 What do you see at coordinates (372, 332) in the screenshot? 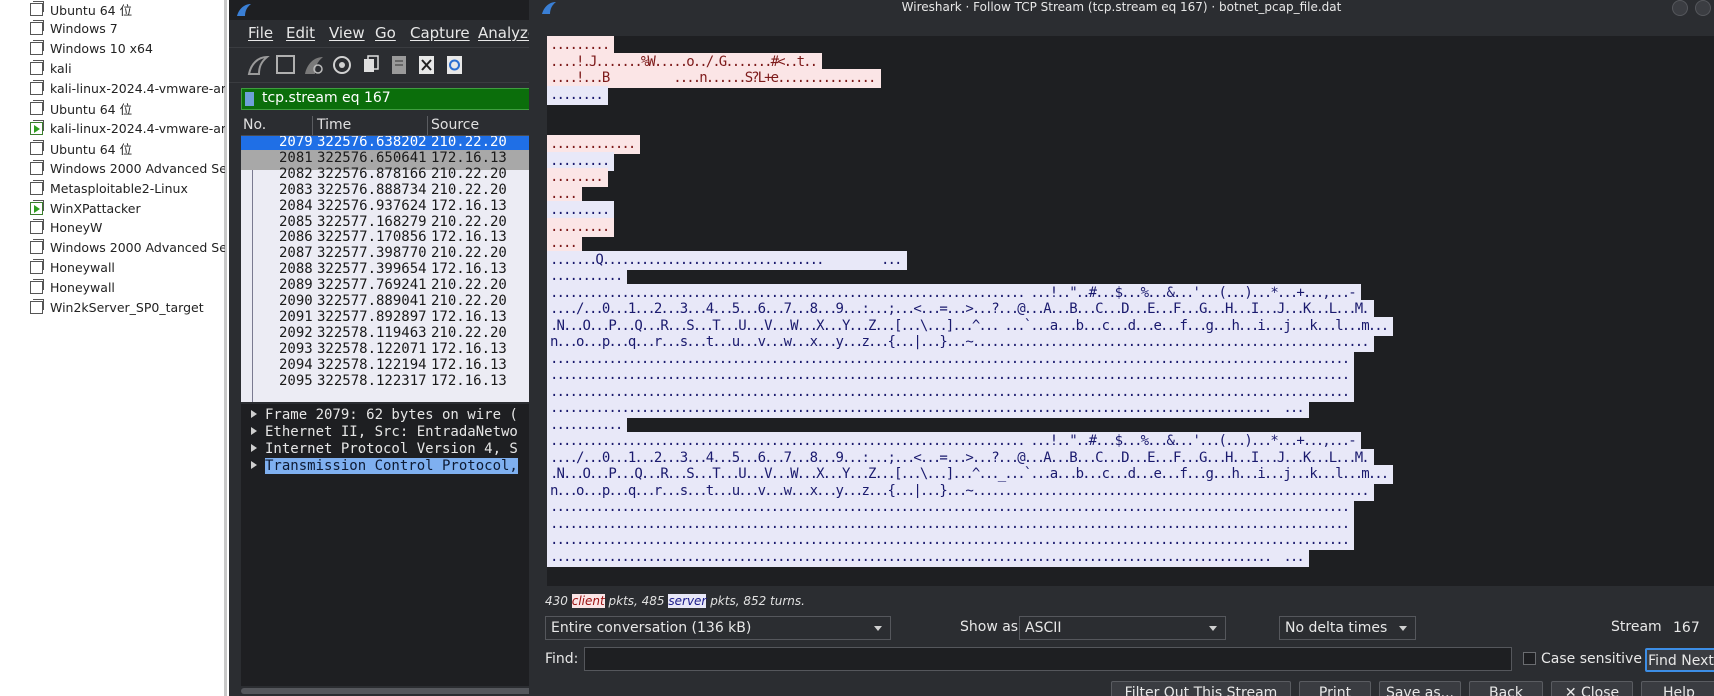
I see `packet-time-cell: 322578.119463` at bounding box center [372, 332].